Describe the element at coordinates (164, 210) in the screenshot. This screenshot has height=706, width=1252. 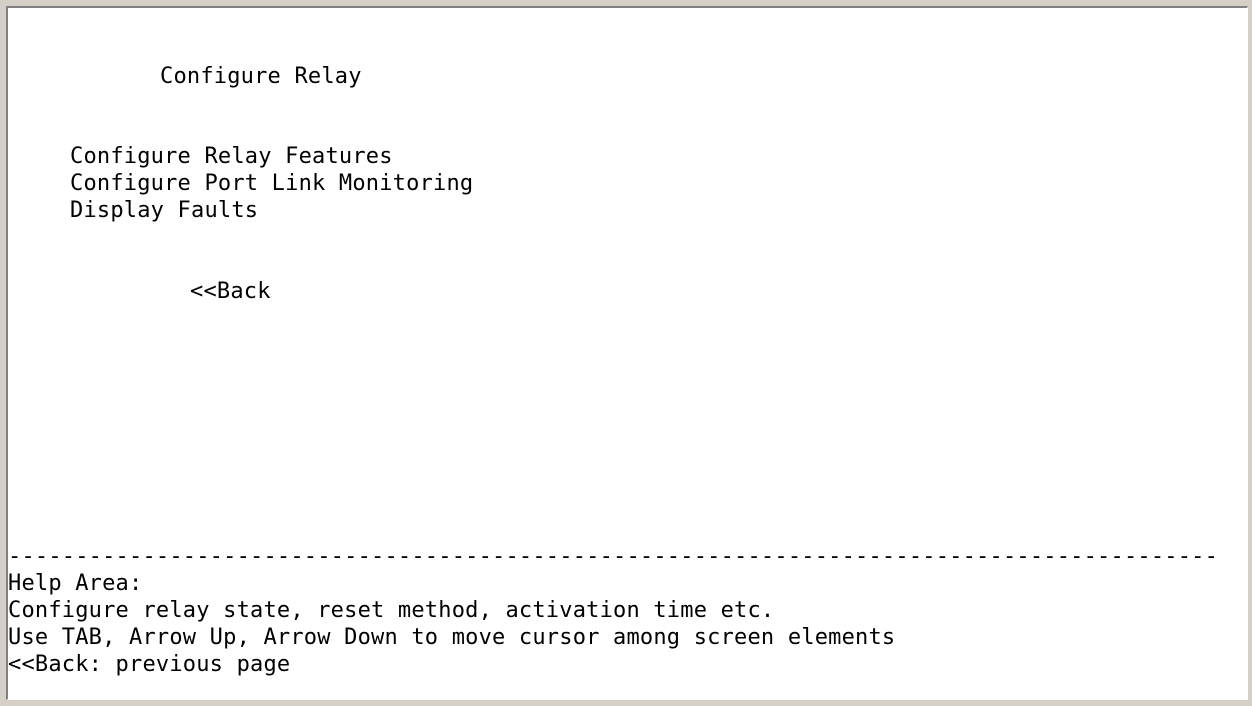
I see `menu-item-display-faults: Display Faults` at that location.